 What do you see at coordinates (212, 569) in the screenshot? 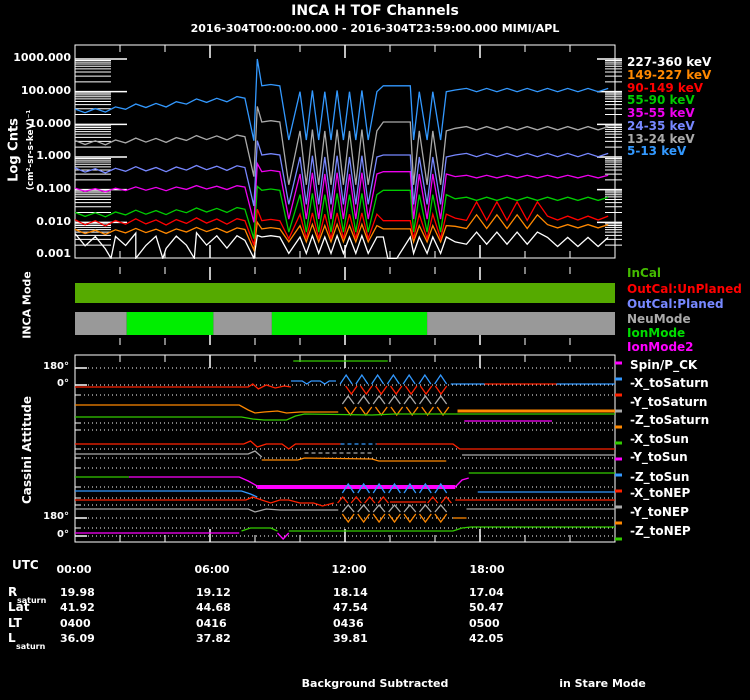
I see `utc-tick-0600: 06:00` at bounding box center [212, 569].